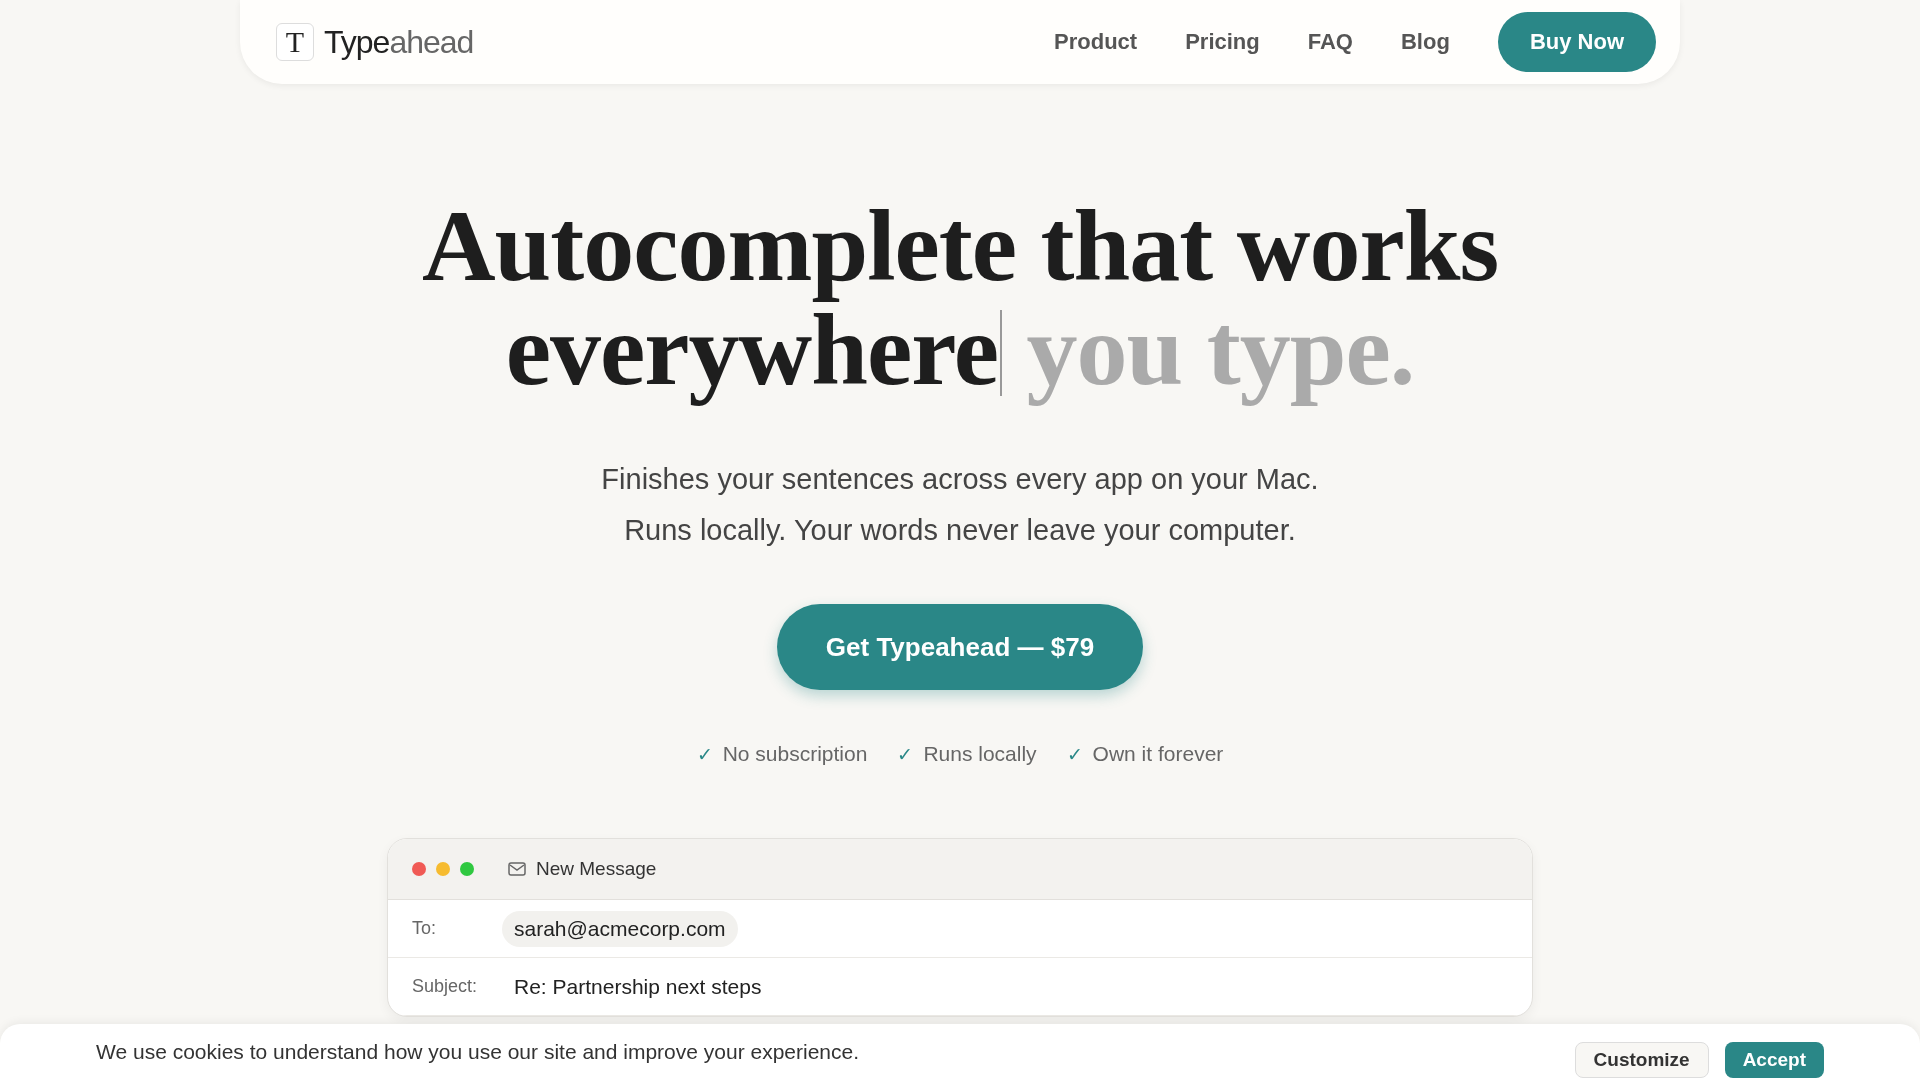  I want to click on brand-name: Typeahead, so click(399, 42).